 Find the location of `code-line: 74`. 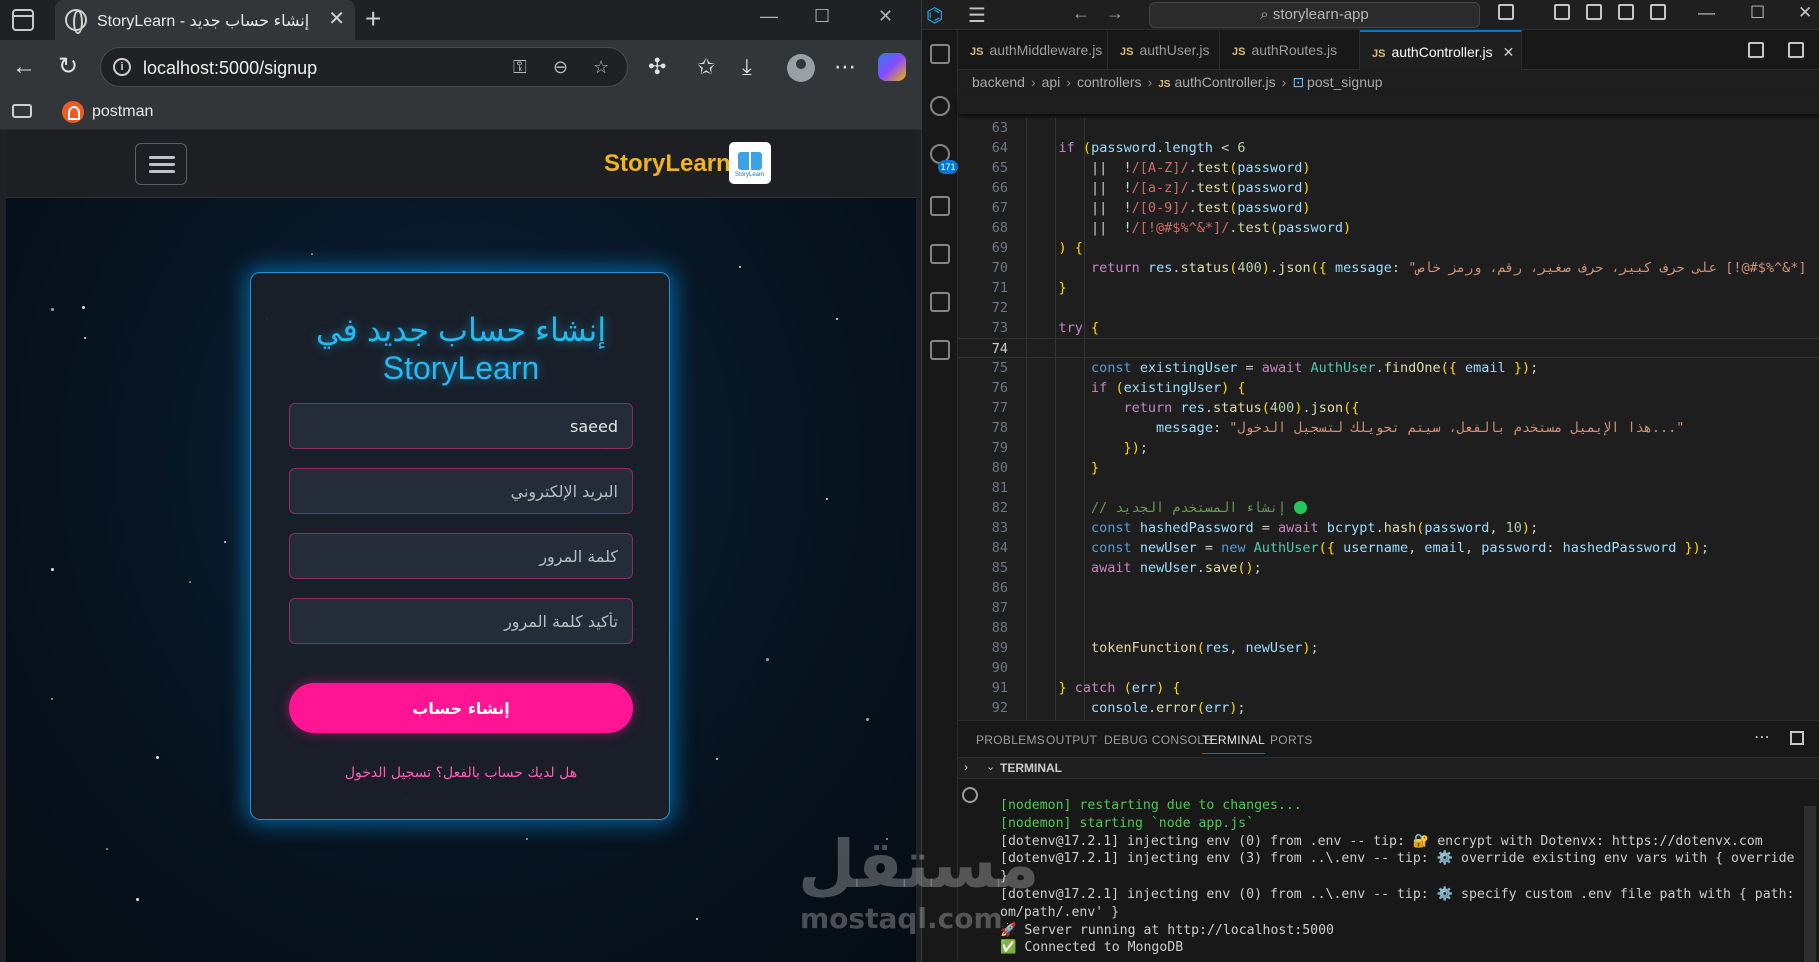

code-line: 74 is located at coordinates (1388, 348).